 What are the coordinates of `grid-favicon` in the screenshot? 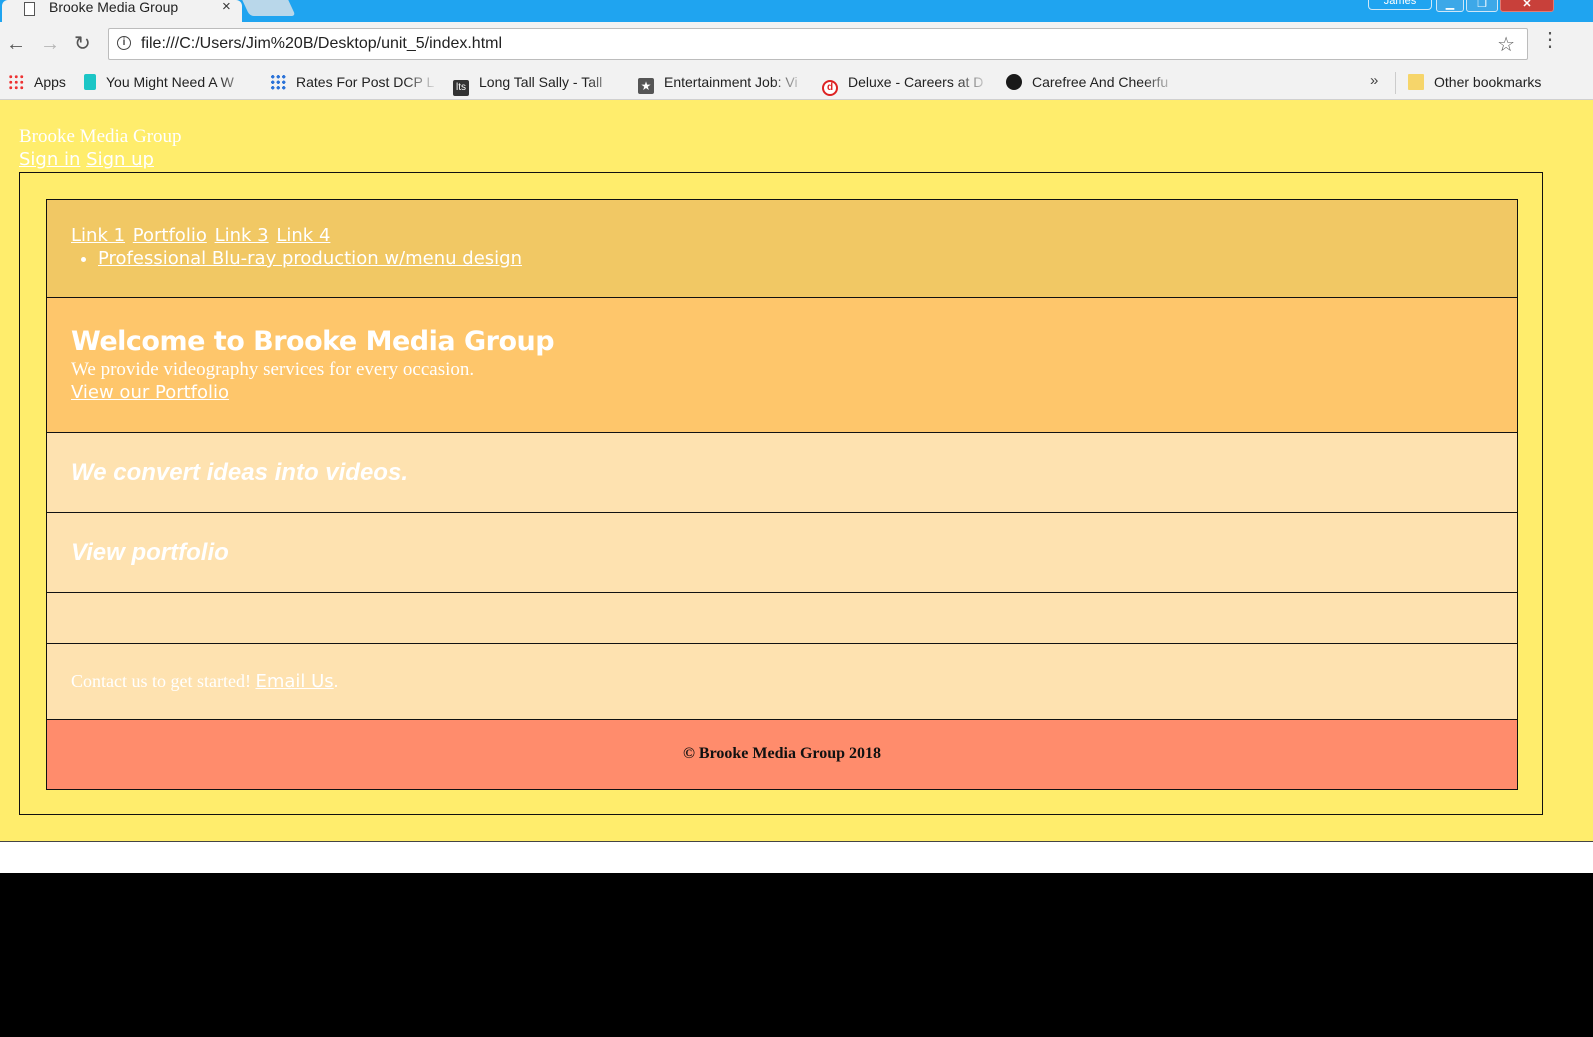 It's located at (278, 82).